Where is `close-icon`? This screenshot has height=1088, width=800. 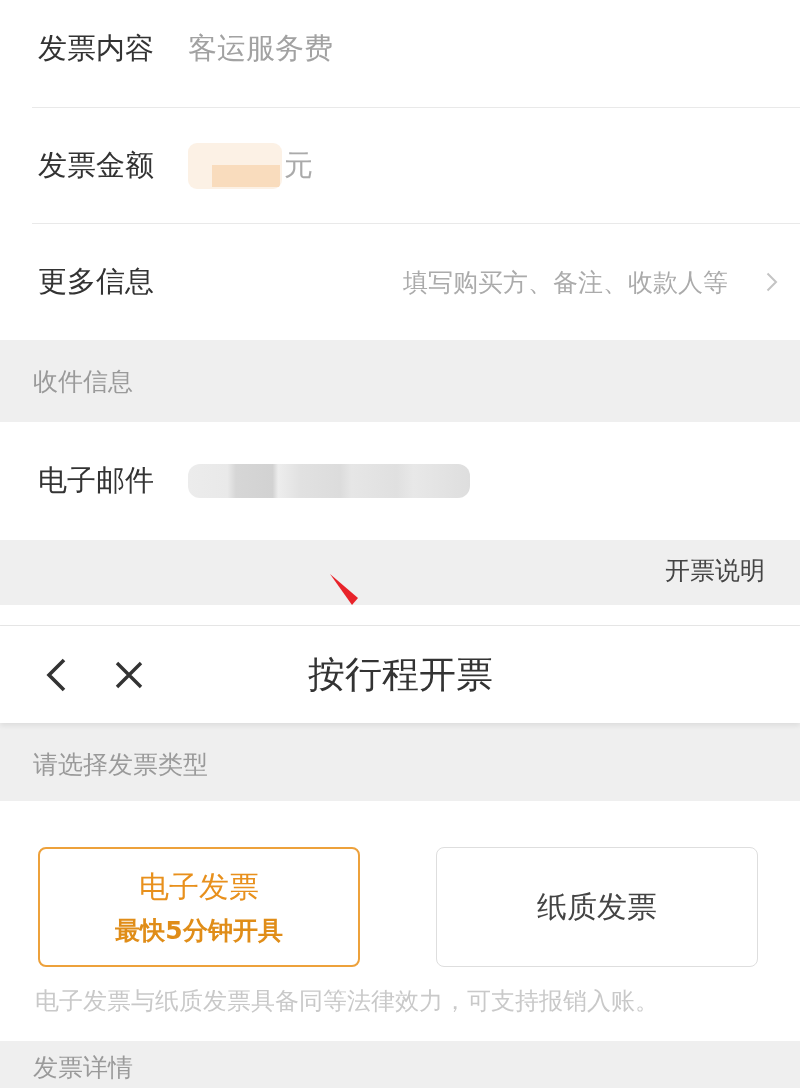 close-icon is located at coordinates (129, 674).